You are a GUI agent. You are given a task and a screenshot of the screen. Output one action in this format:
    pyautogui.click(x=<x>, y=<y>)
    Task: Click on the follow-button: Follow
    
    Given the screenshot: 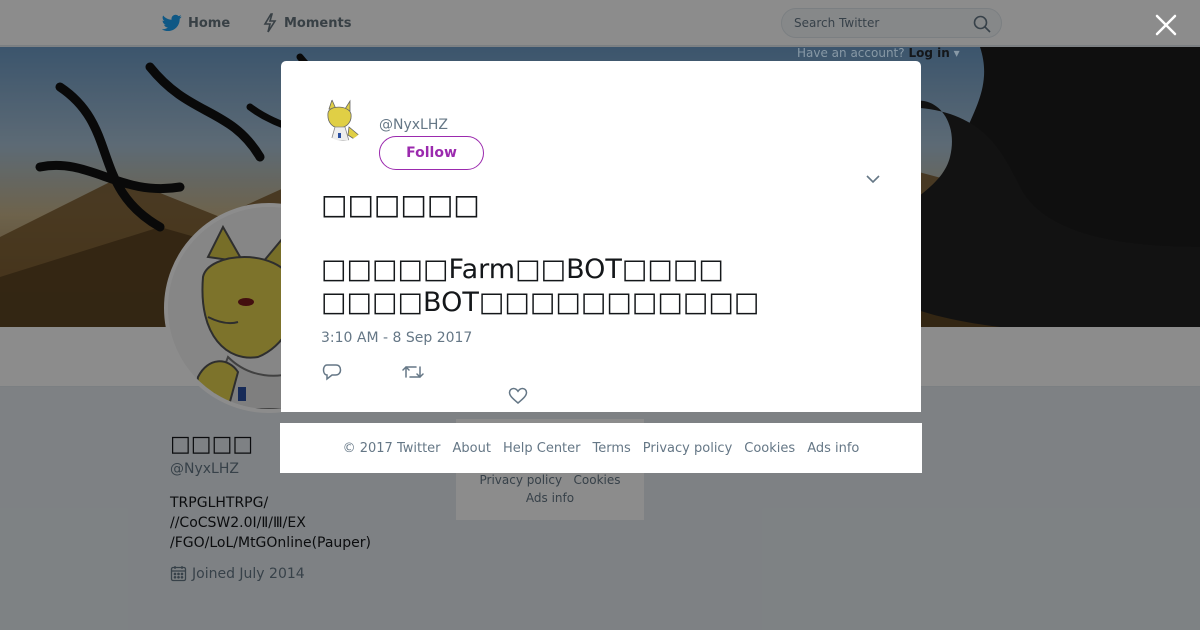 What is the action you would take?
    pyautogui.click(x=431, y=153)
    